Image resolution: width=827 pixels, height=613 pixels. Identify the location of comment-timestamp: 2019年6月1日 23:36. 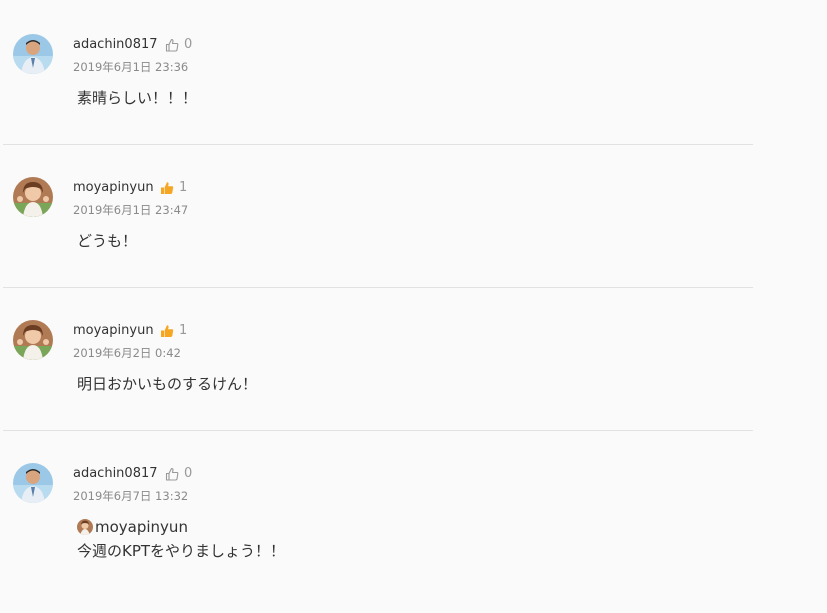
(131, 67).